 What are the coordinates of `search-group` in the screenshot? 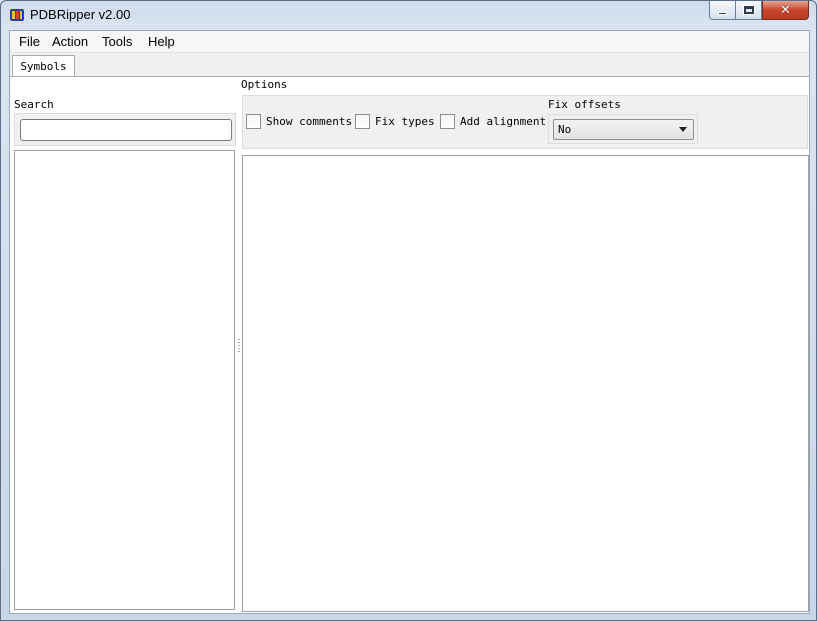 It's located at (125, 129).